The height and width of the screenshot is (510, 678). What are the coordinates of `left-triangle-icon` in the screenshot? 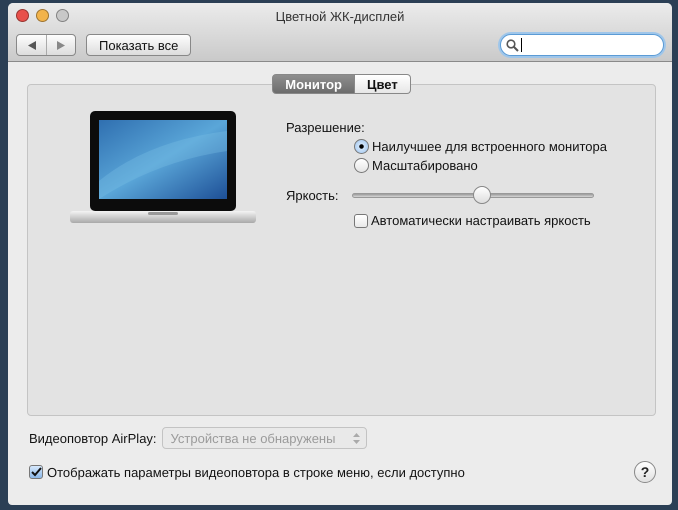 It's located at (32, 45).